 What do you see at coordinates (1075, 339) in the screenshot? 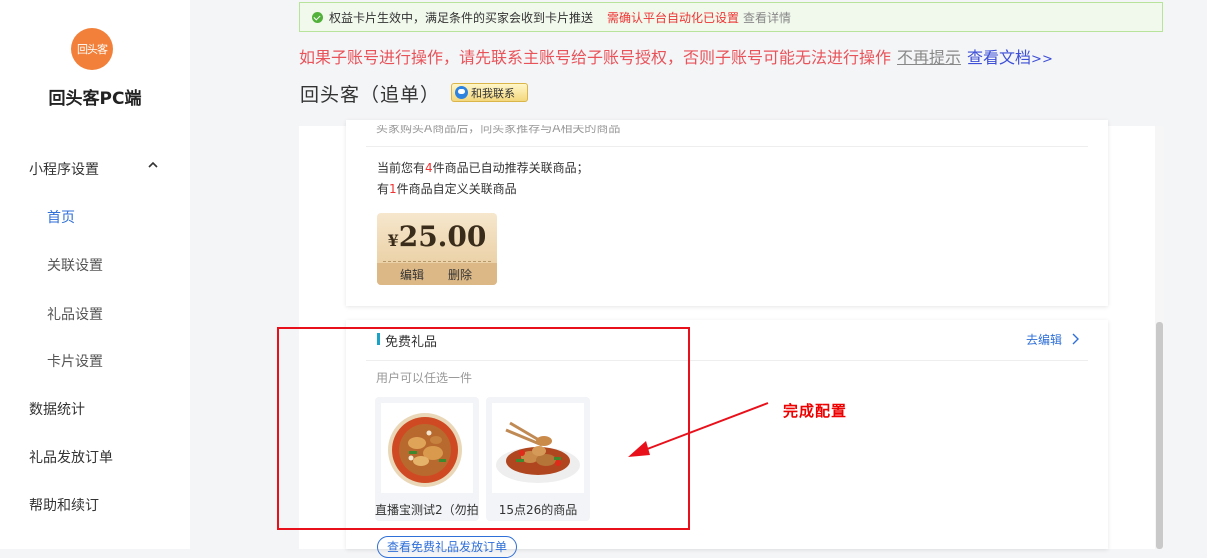
I see `chevron-right-icon` at bounding box center [1075, 339].